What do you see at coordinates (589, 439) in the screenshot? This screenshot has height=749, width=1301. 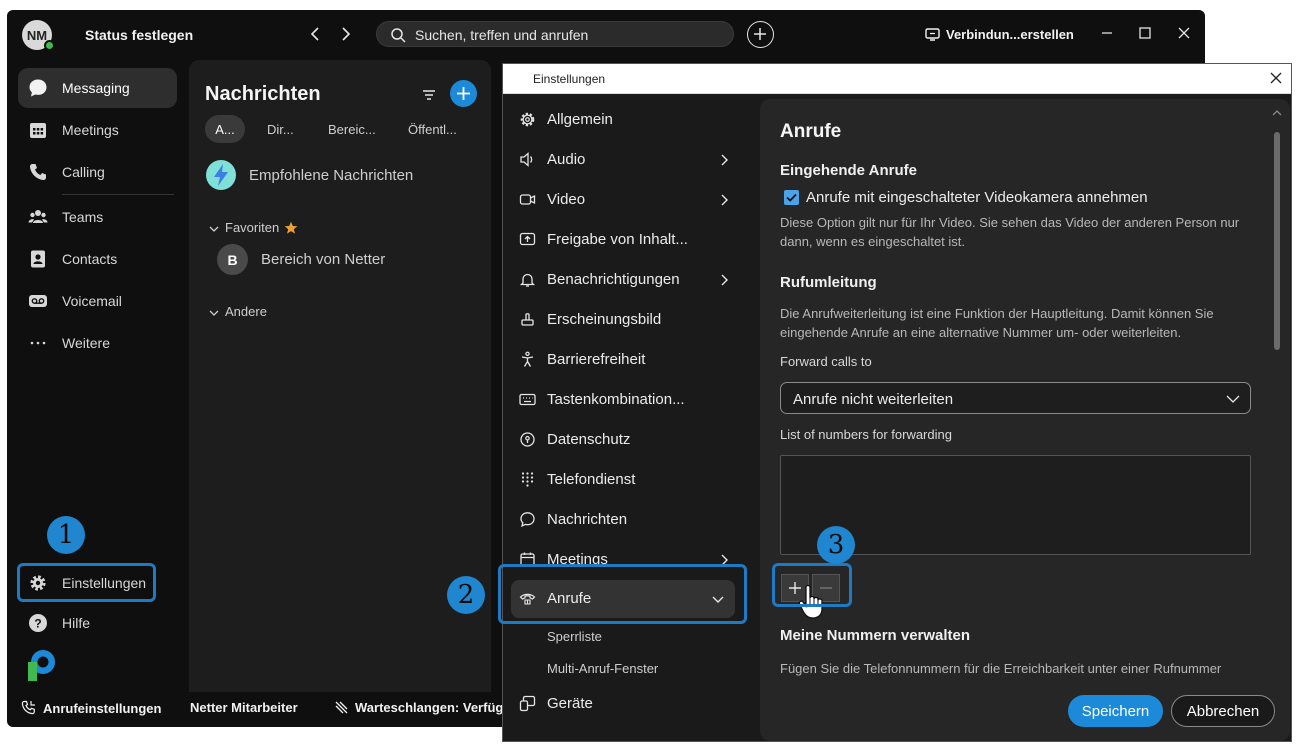 I see `category-label: Datenschutz` at bounding box center [589, 439].